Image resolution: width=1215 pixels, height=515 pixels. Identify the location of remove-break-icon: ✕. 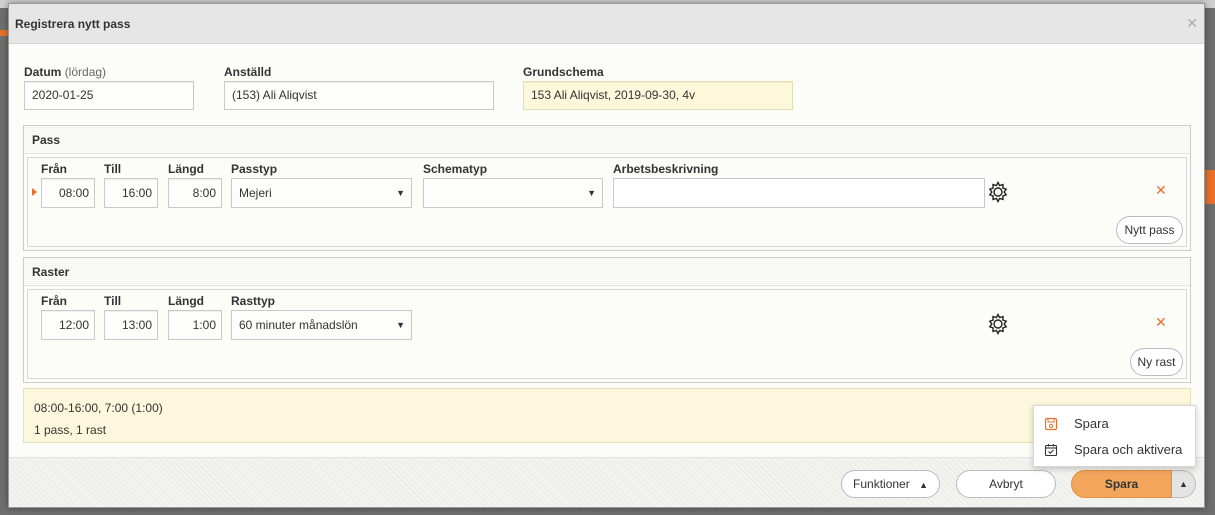
(1161, 322).